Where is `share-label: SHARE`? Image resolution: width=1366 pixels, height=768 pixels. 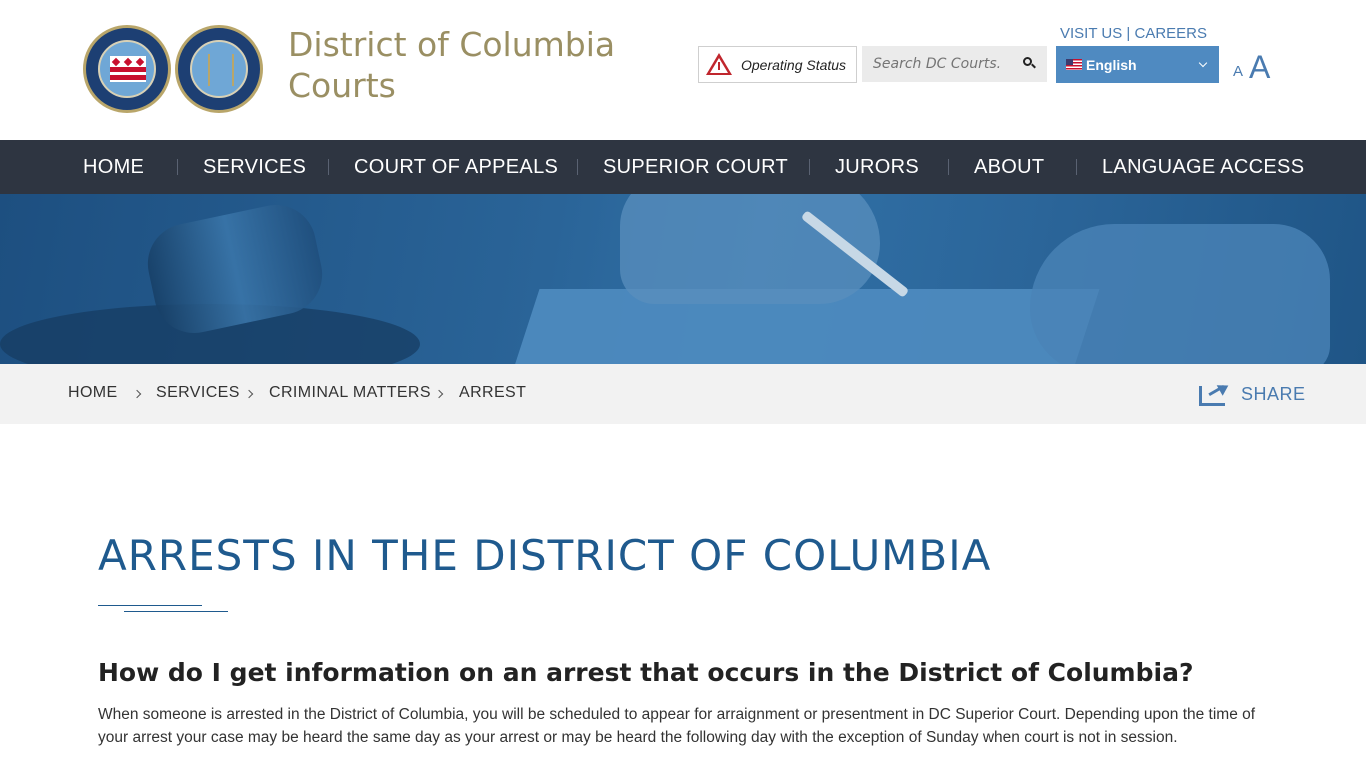
share-label: SHARE is located at coordinates (1273, 393).